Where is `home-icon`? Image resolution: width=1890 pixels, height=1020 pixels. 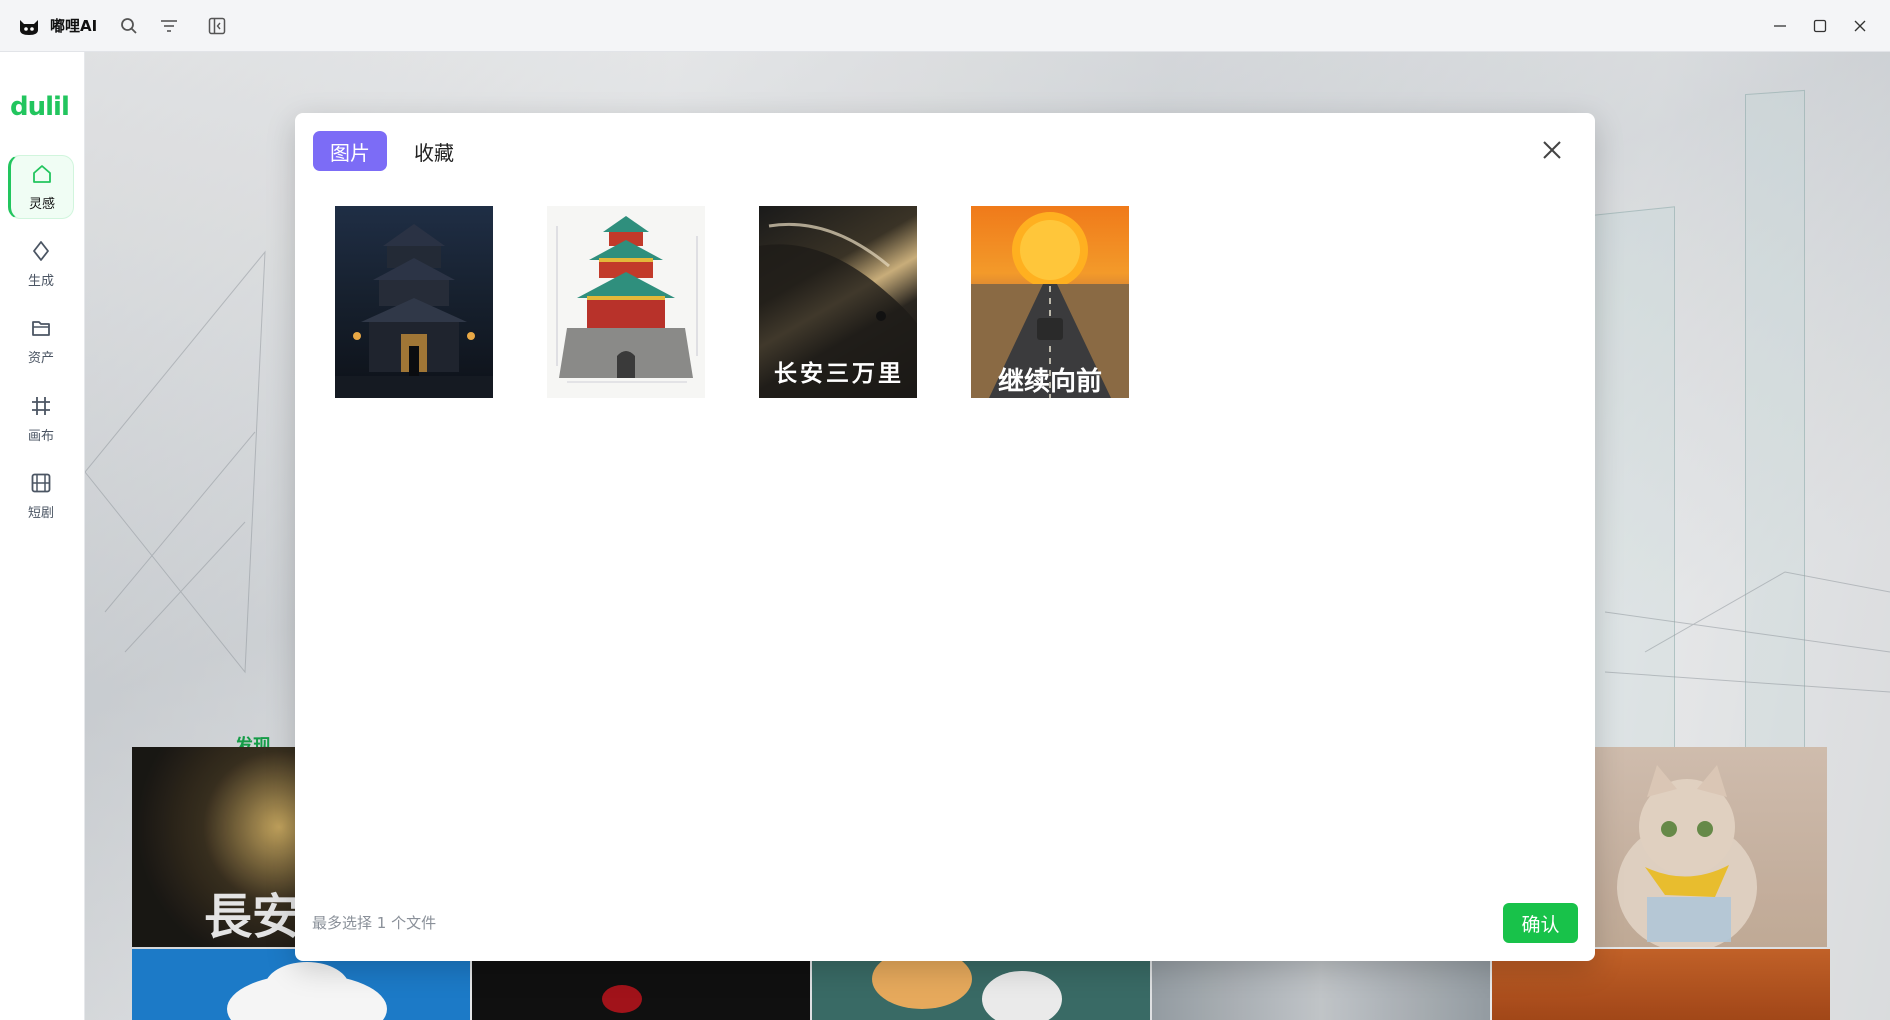 home-icon is located at coordinates (42, 176).